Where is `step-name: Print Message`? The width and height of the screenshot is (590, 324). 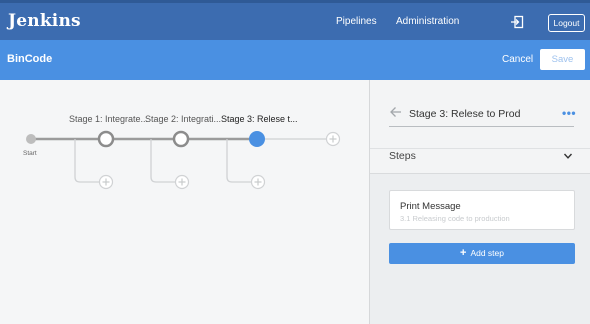
step-name: Print Message is located at coordinates (430, 206).